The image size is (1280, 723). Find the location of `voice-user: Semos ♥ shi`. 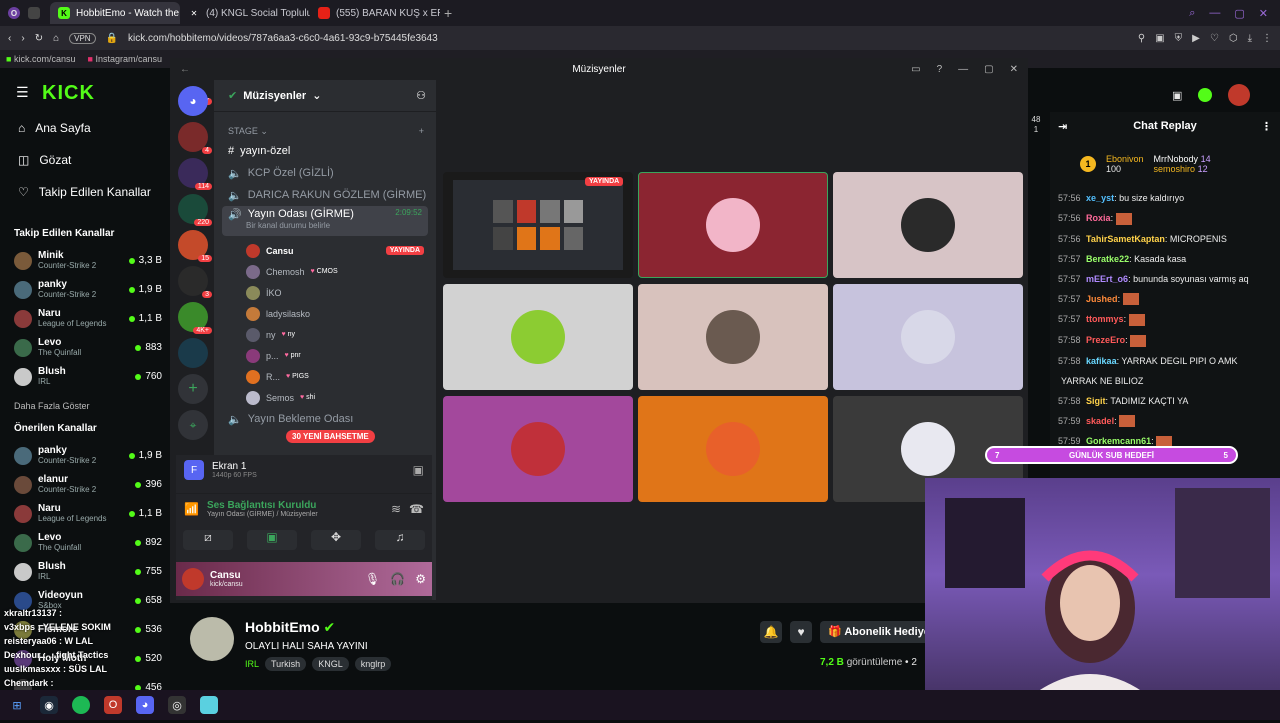

voice-user: Semos ♥ shi is located at coordinates (325, 397).